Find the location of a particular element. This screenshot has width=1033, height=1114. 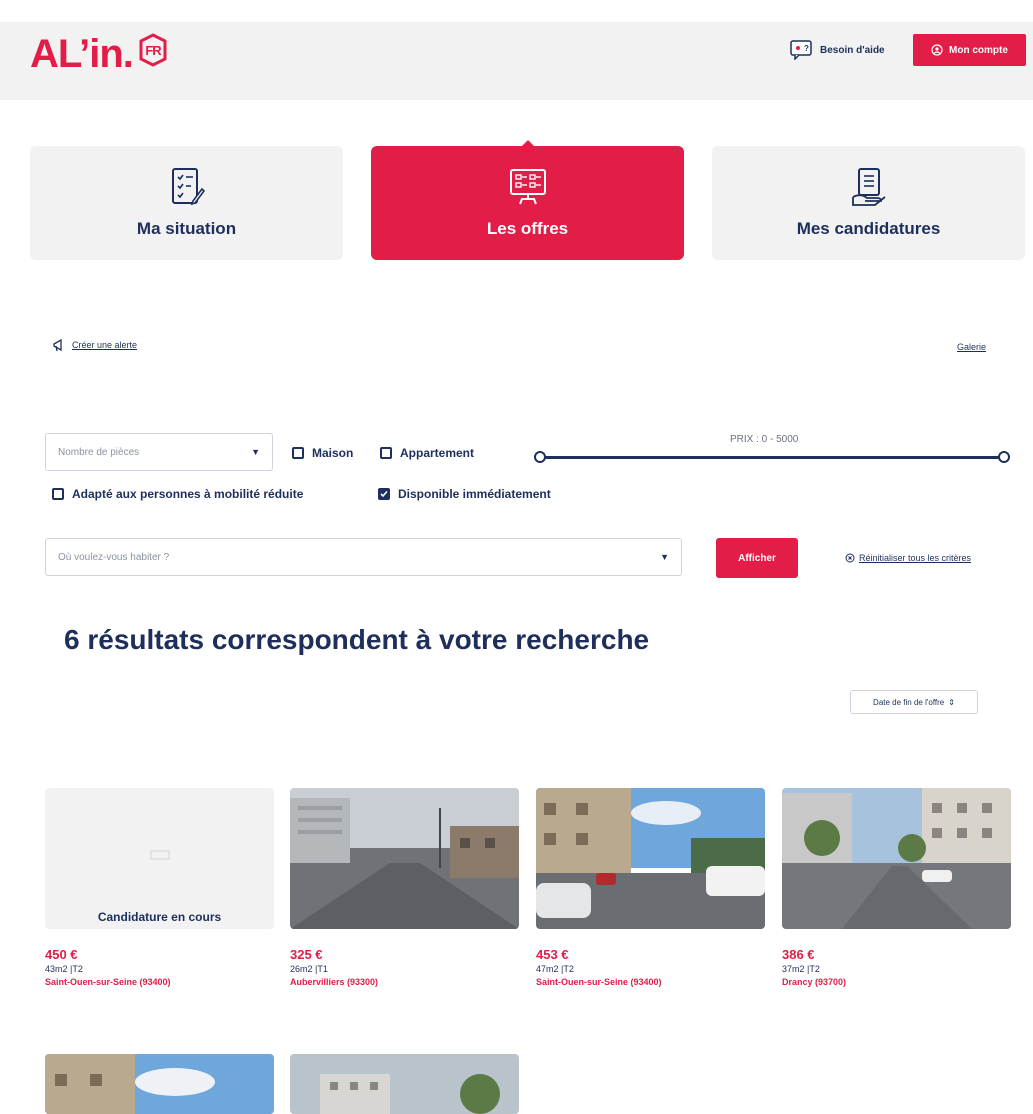

logo-badge-icon: FR is located at coordinates (153, 50).